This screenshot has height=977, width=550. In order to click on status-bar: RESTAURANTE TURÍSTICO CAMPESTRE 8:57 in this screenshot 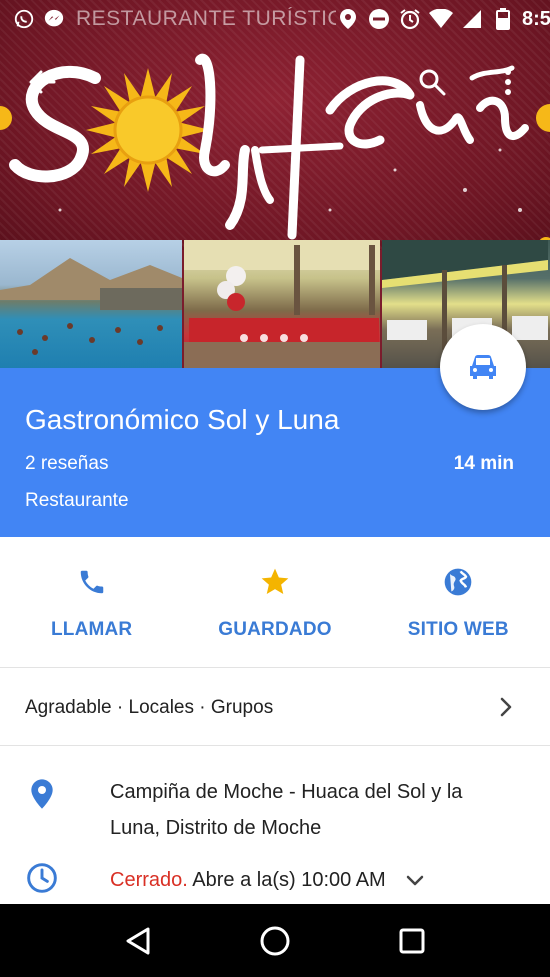, I will do `click(275, 19)`.